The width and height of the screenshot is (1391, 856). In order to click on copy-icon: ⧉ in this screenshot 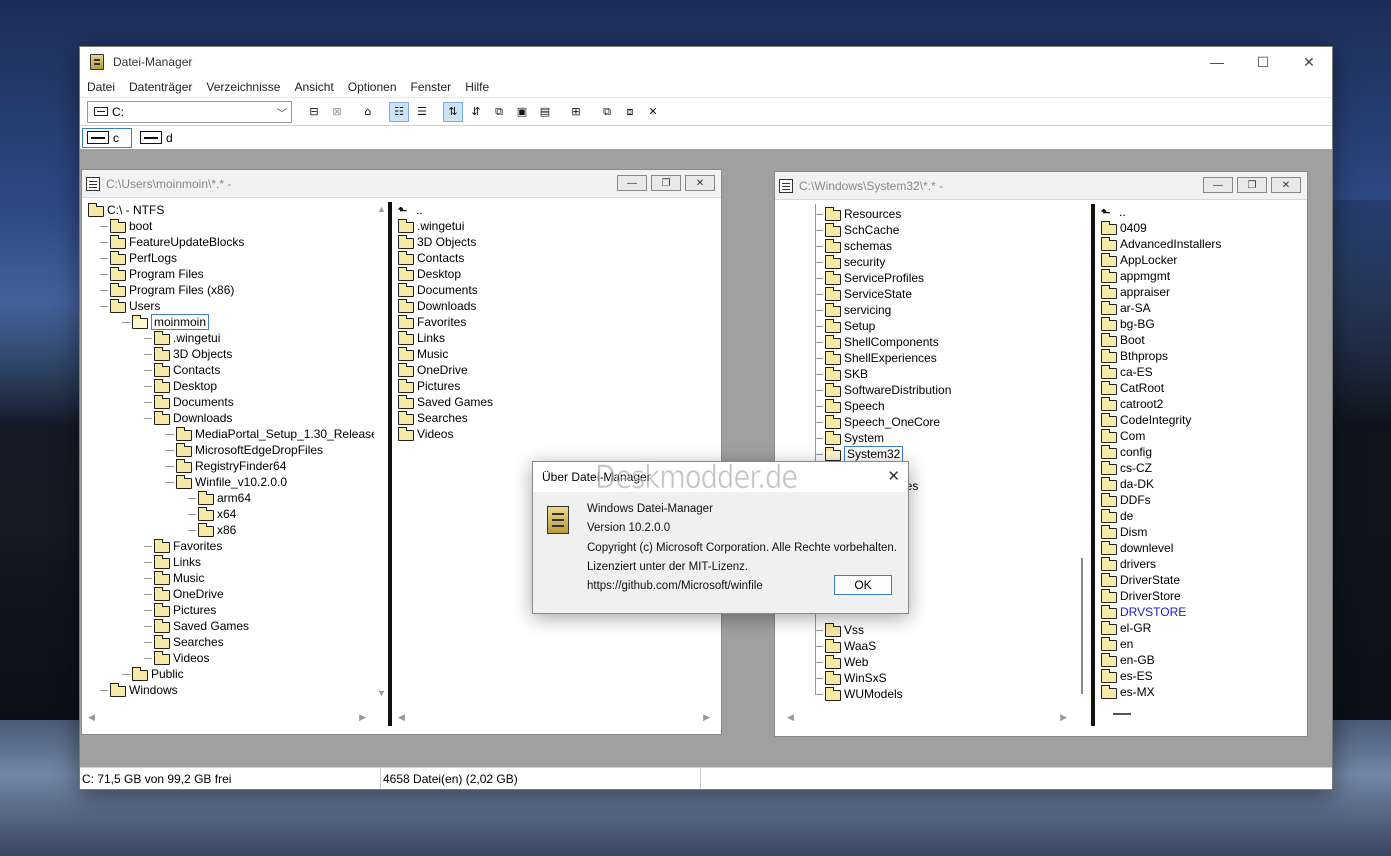, I will do `click(607, 112)`.